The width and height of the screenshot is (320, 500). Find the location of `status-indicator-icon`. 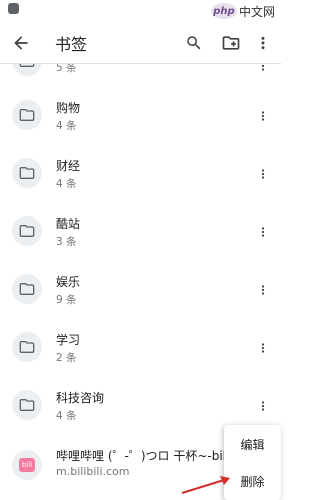

status-indicator-icon is located at coordinates (13, 8).